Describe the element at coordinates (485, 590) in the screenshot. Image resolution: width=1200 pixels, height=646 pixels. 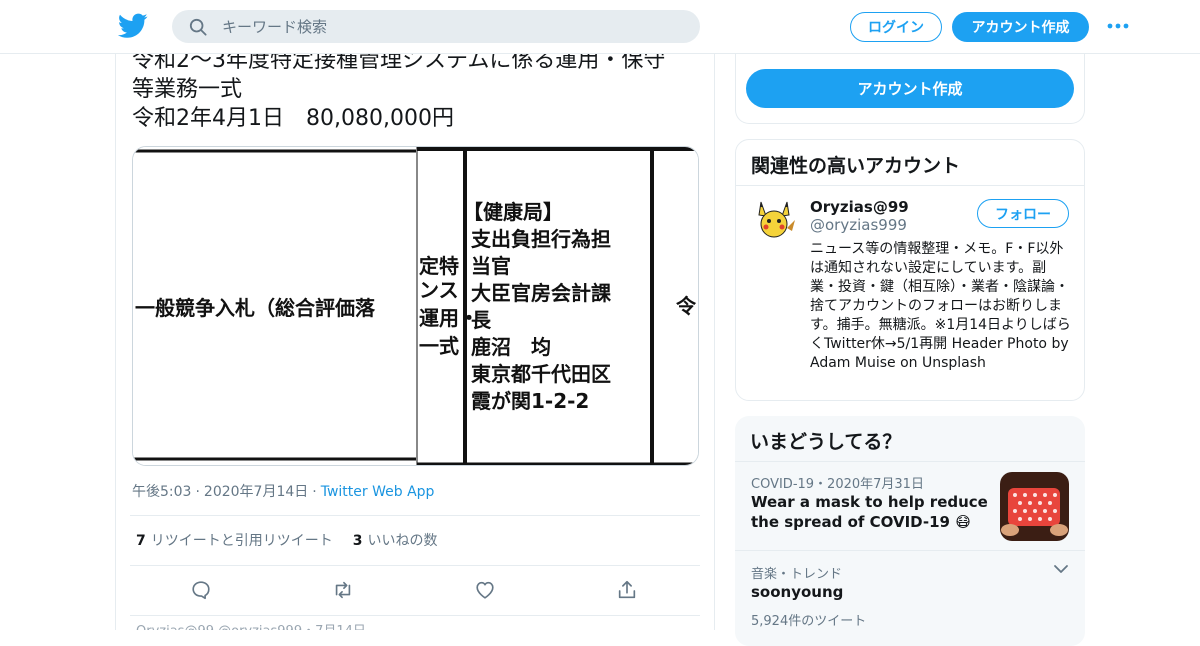
I see `like-icon` at that location.